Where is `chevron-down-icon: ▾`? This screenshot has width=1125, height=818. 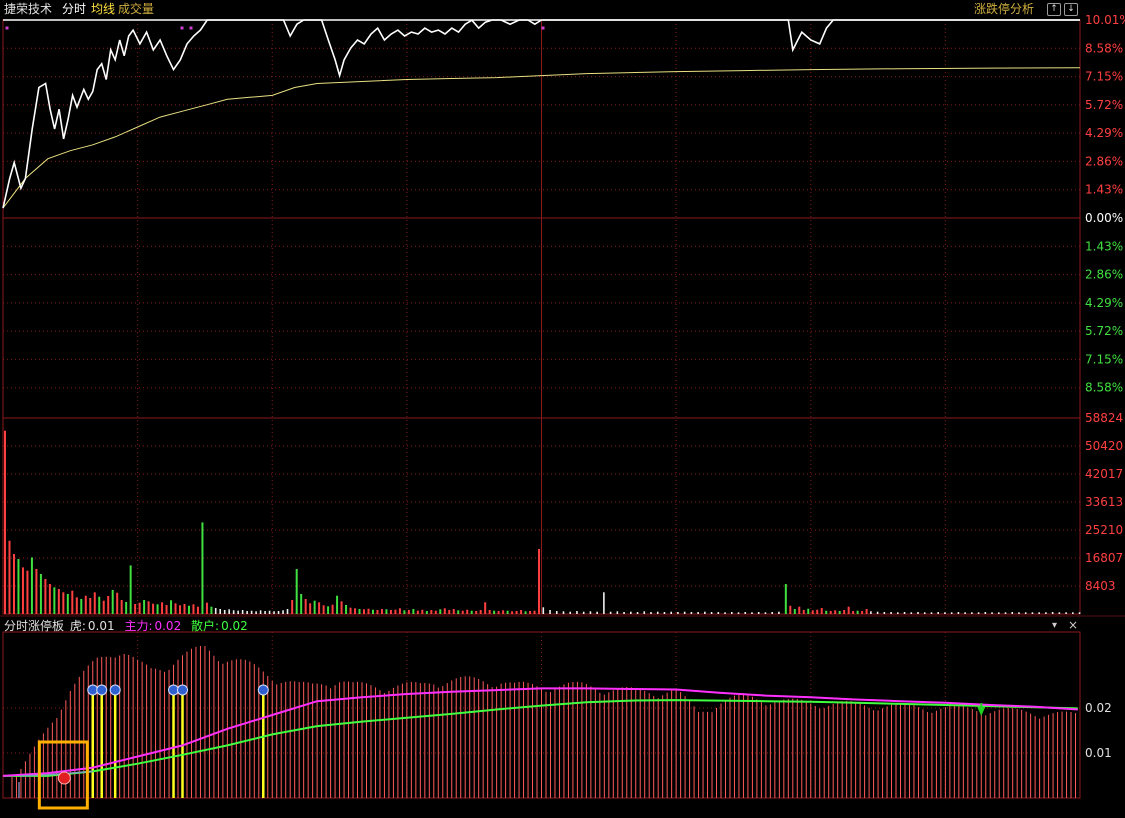
chevron-down-icon: ▾ is located at coordinates (1054, 625).